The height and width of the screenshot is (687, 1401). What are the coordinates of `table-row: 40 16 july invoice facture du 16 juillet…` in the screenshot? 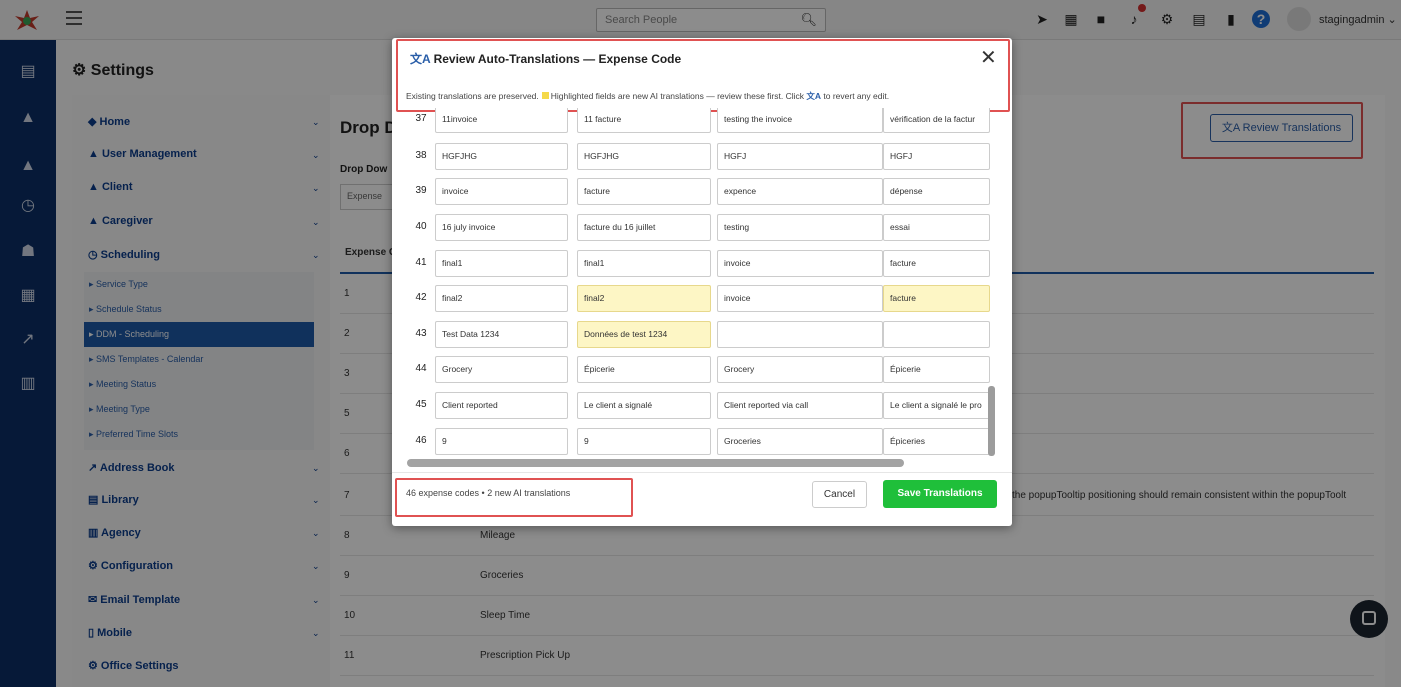 It's located at (698, 228).